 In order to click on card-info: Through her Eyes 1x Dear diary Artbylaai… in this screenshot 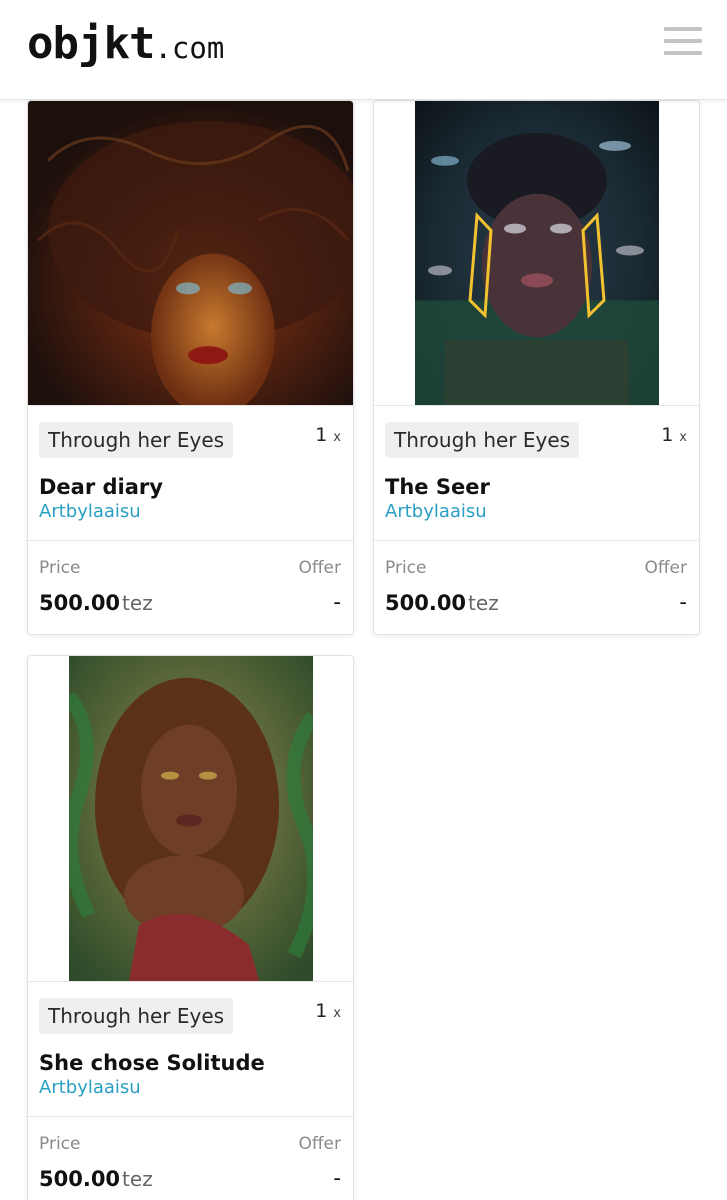, I will do `click(190, 473)`.